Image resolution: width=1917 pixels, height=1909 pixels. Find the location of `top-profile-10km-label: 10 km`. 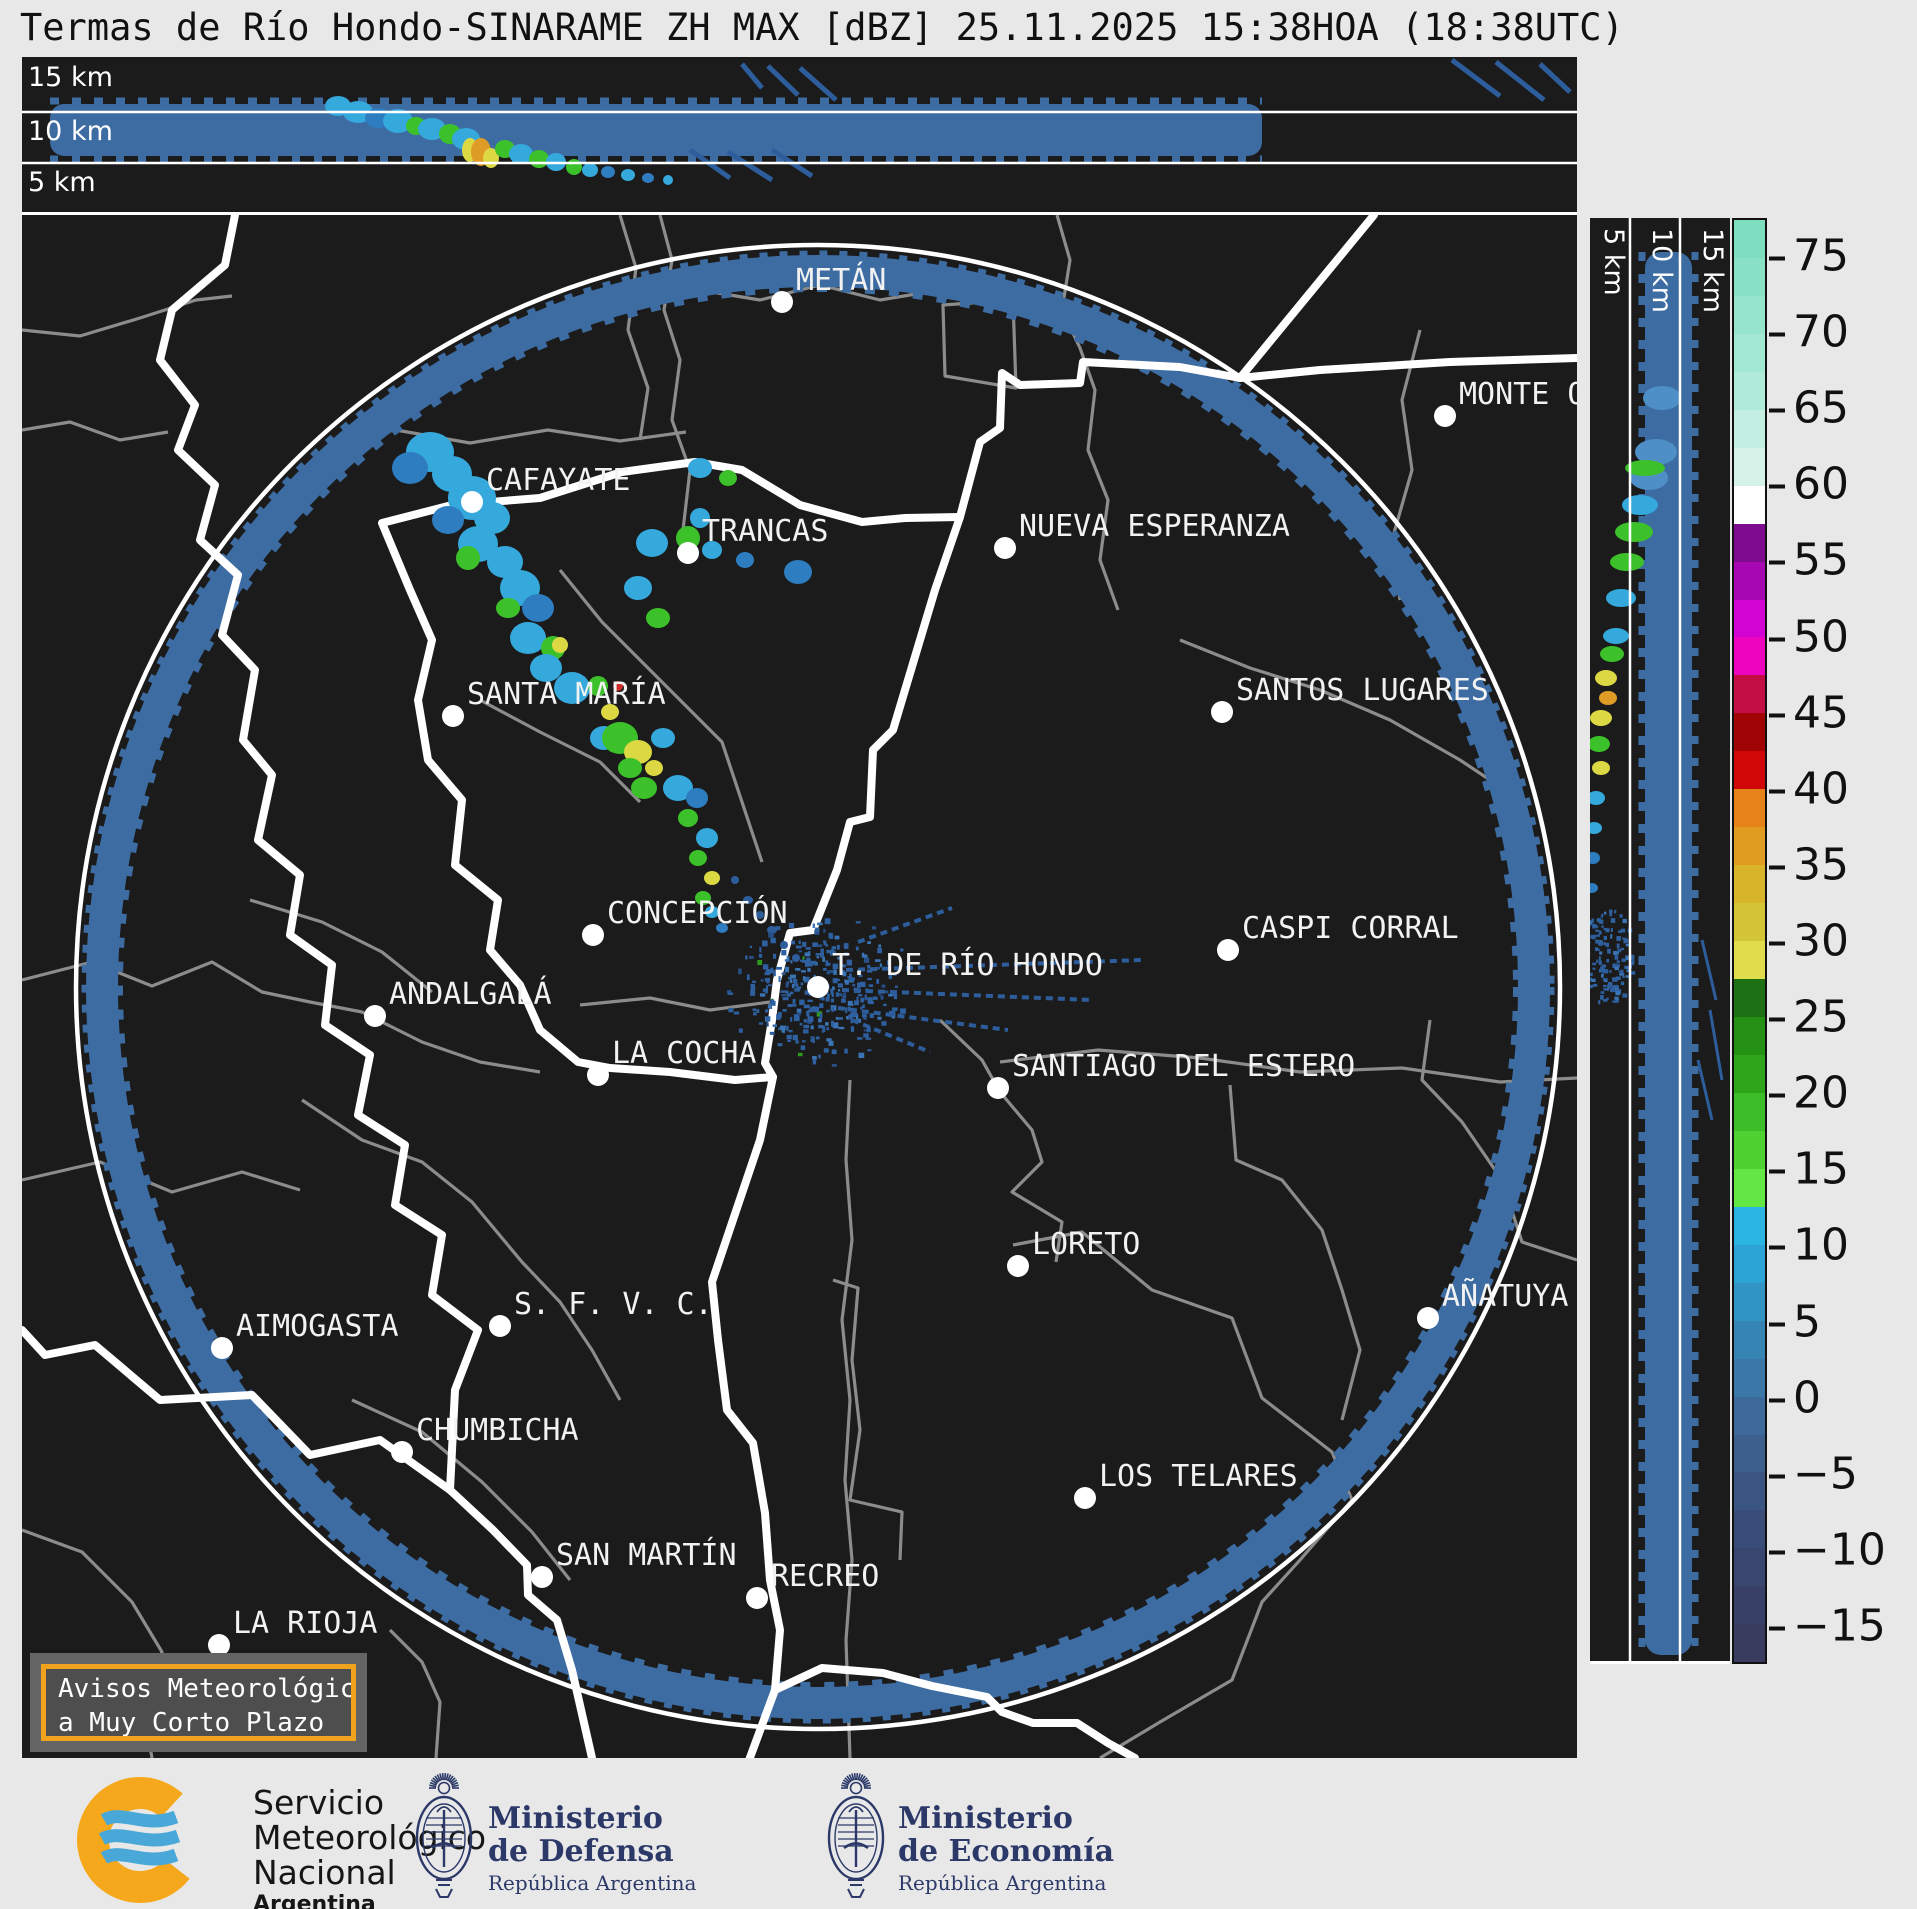

top-profile-10km-label: 10 km is located at coordinates (70, 131).